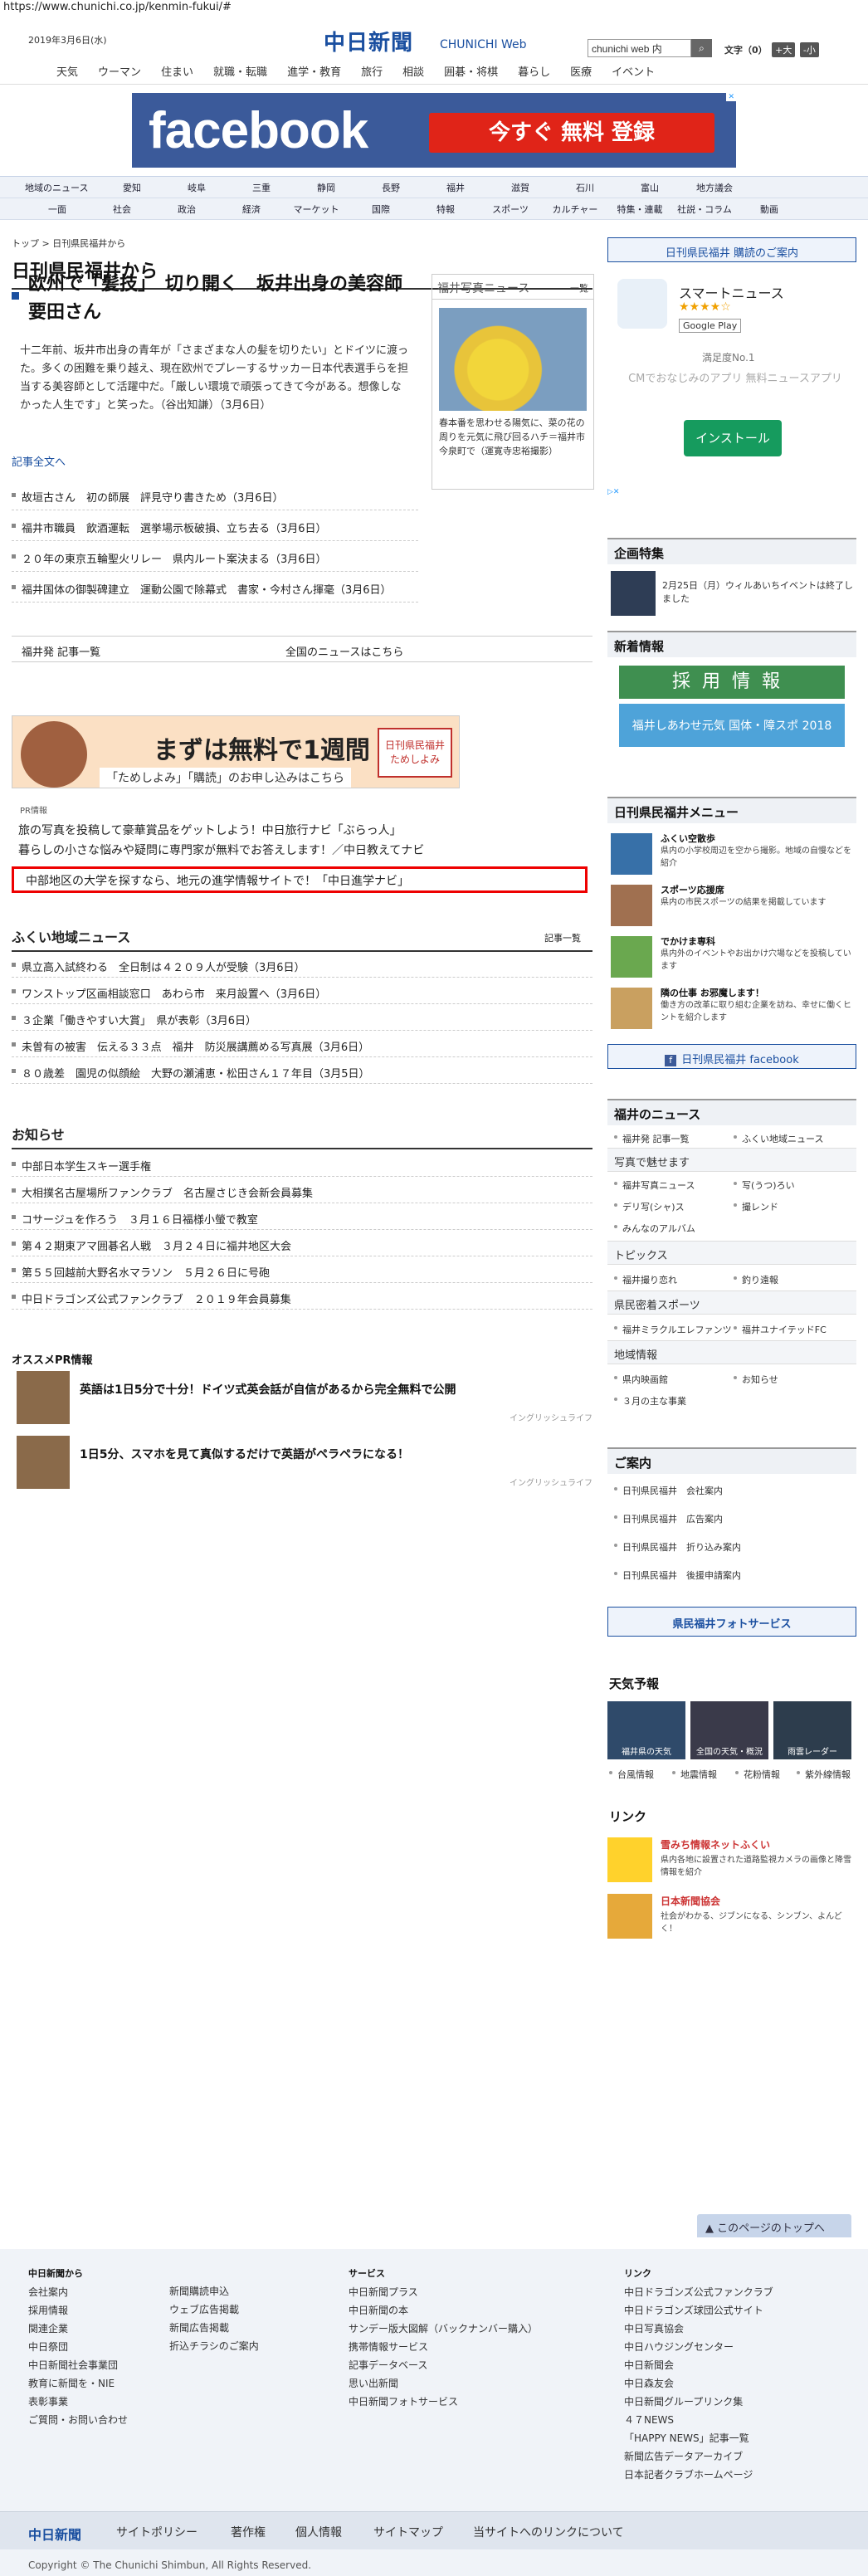 This screenshot has height=2576, width=868. What do you see at coordinates (812, 1730) in the screenshot?
I see `weather-tile: 雨雲レーダー` at bounding box center [812, 1730].